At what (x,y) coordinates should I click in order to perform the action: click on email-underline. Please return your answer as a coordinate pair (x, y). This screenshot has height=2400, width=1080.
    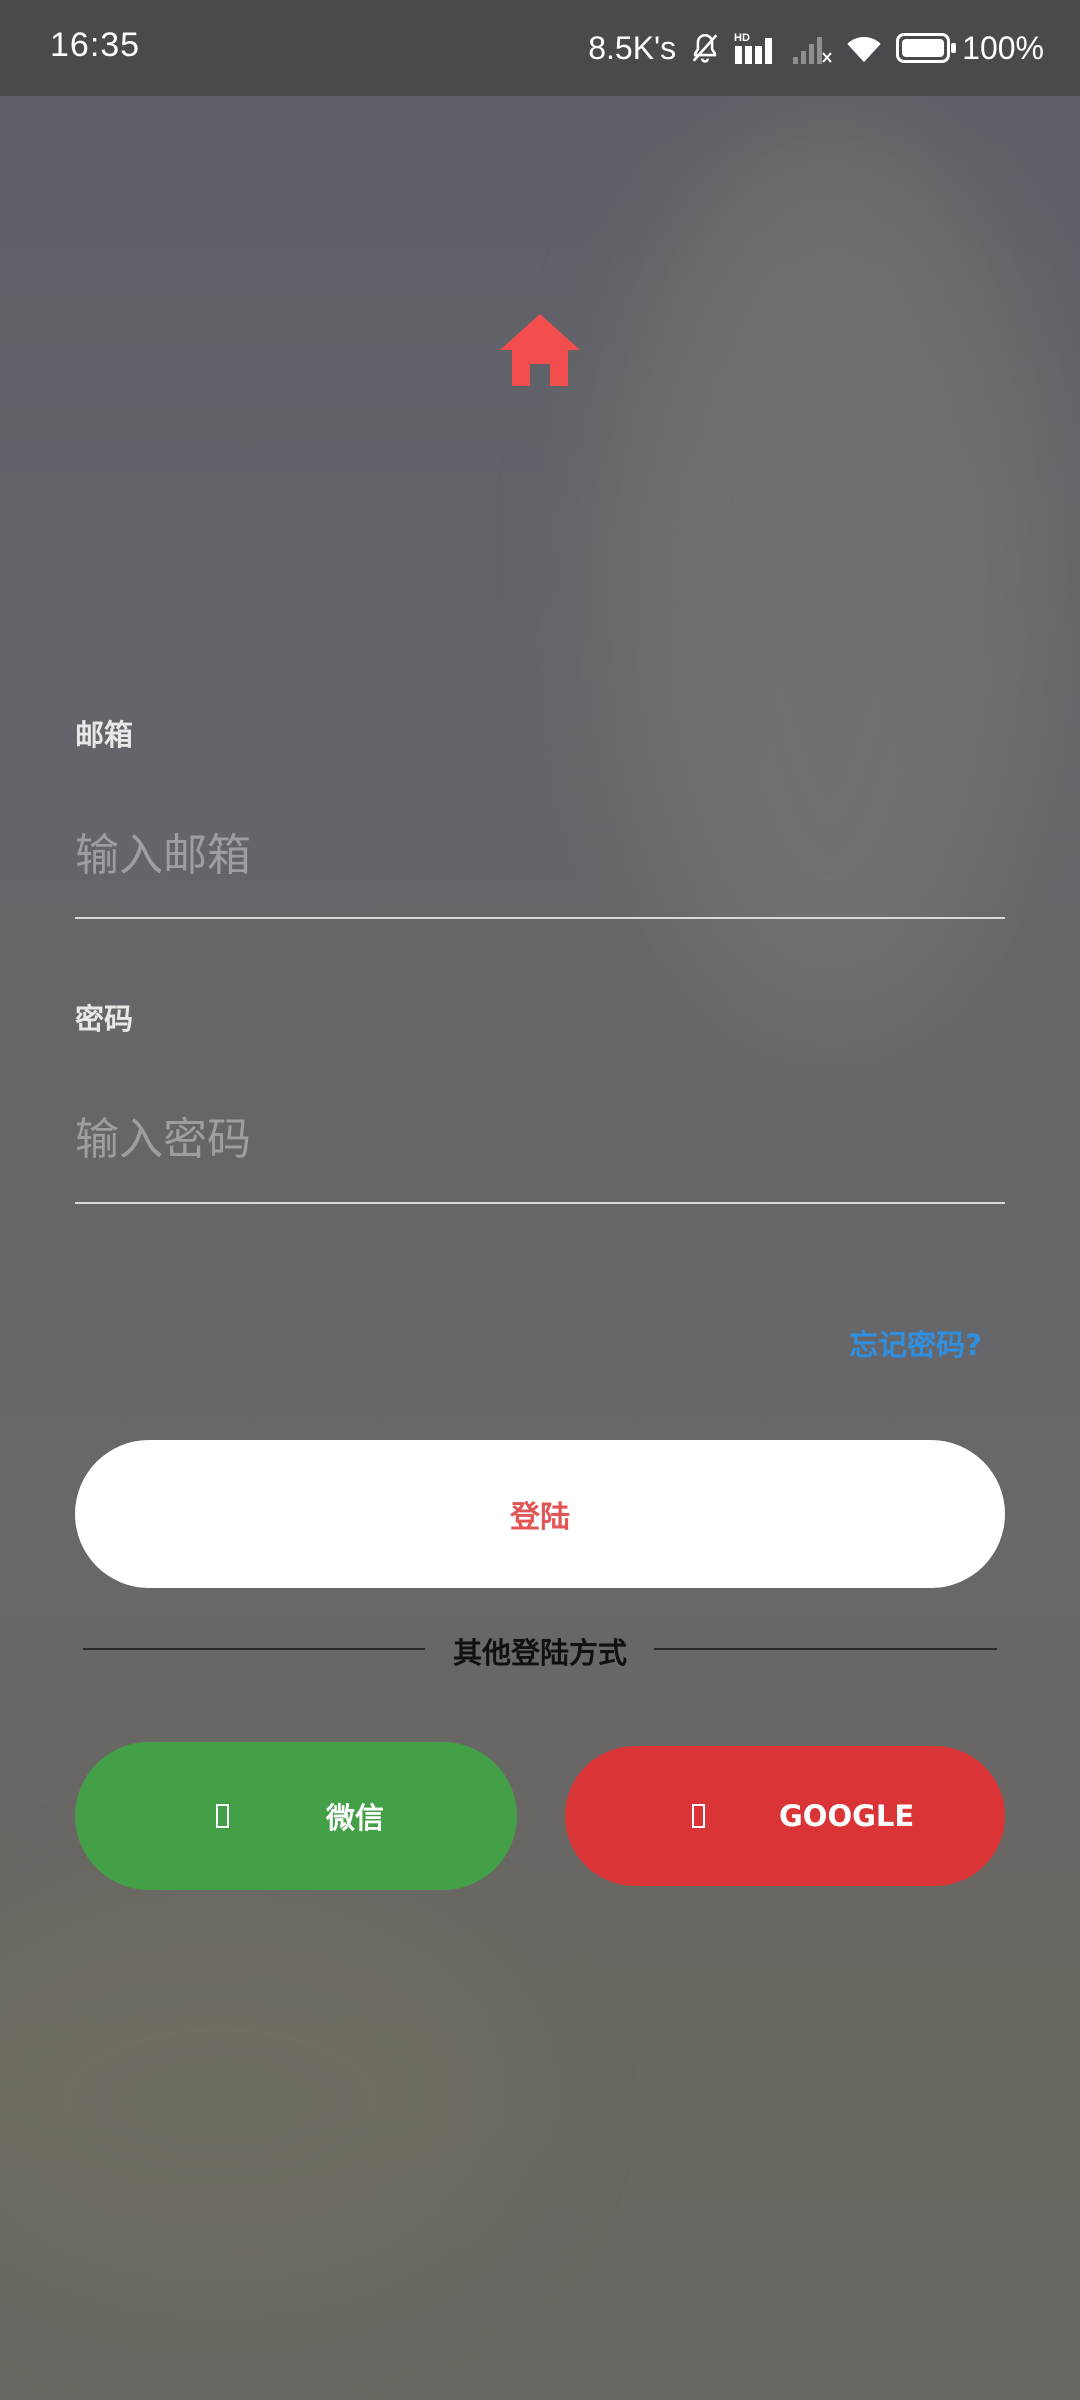
    Looking at the image, I should click on (540, 918).